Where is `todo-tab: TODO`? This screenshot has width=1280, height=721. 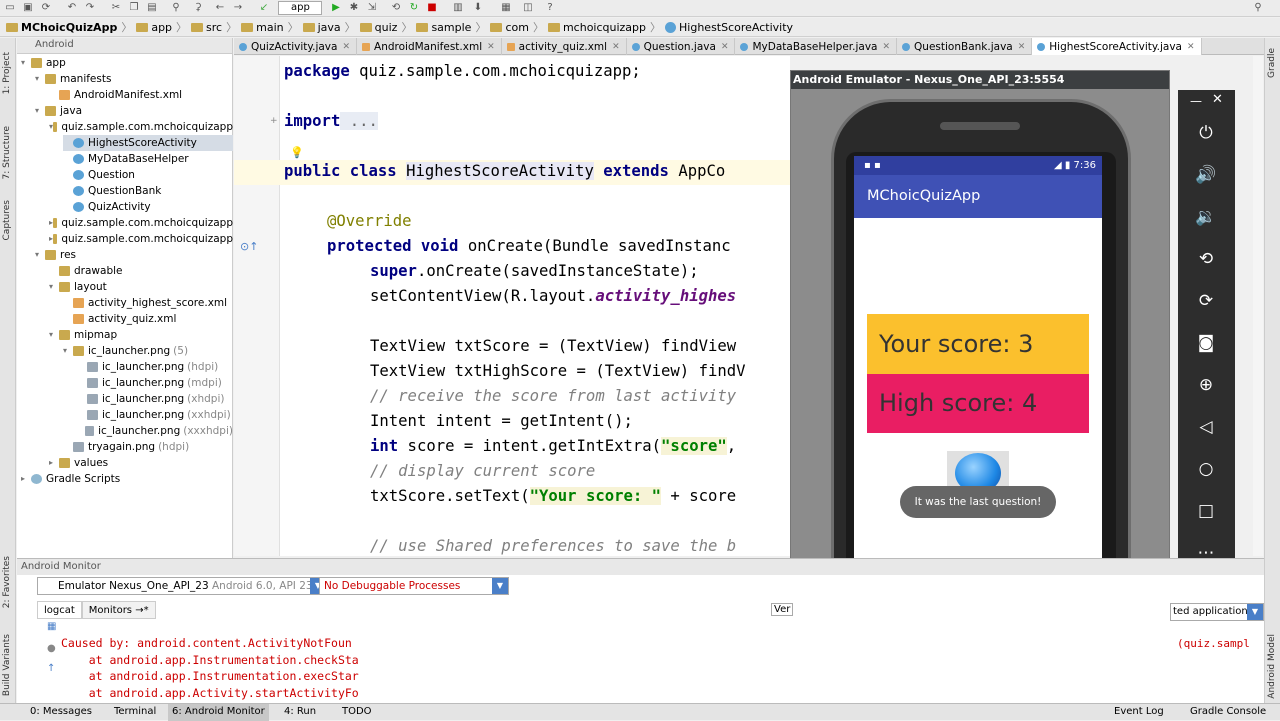
todo-tab: TODO is located at coordinates (357, 712).